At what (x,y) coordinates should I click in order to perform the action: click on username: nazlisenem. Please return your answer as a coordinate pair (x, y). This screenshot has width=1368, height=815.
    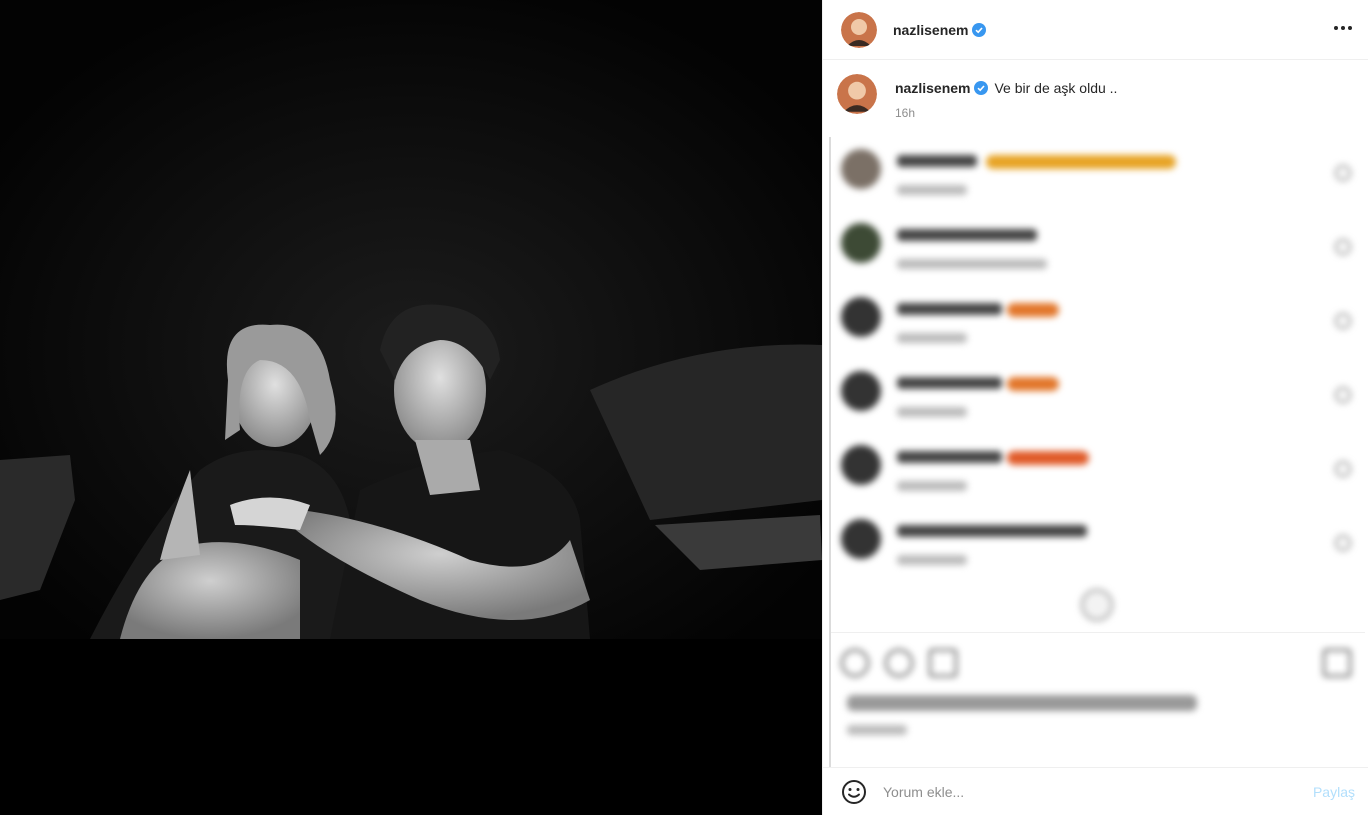
    Looking at the image, I should click on (930, 30).